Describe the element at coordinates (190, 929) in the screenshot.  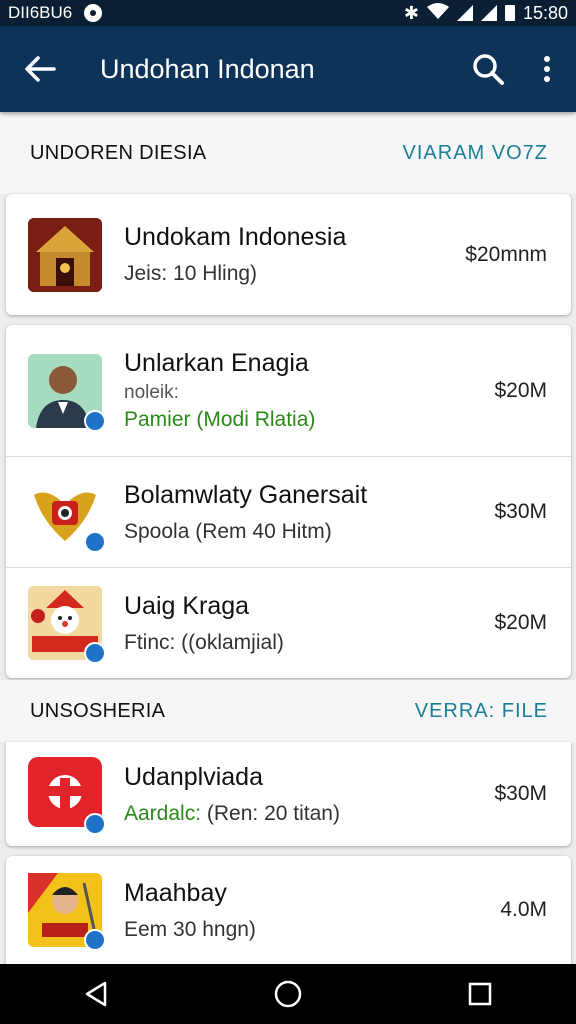
I see `item-detail: Eem 30 hngn)` at that location.